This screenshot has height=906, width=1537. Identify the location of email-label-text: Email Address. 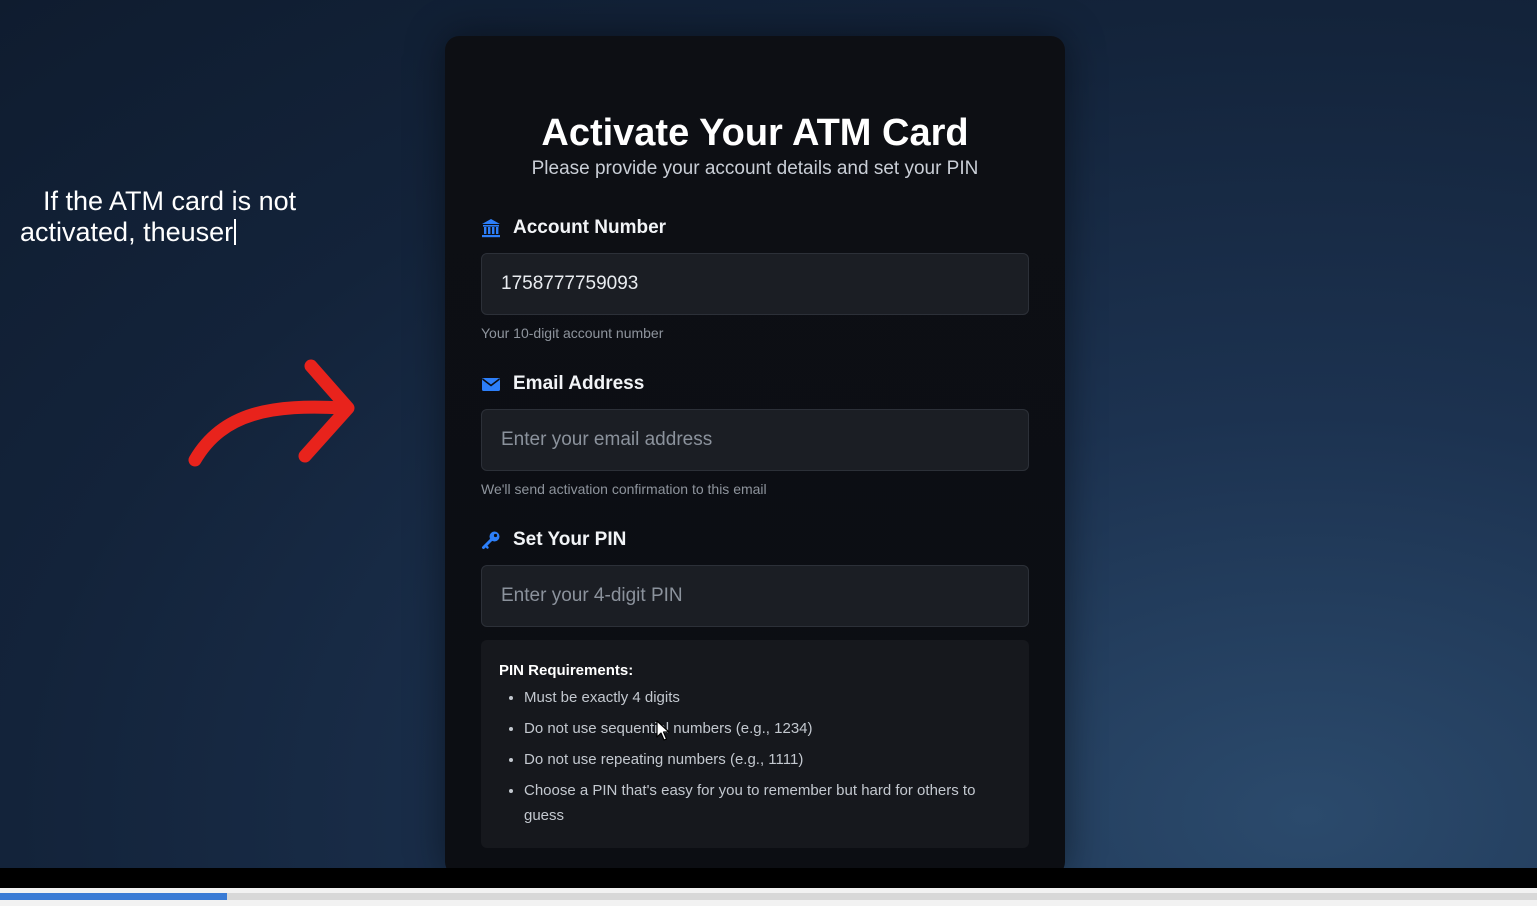
(579, 383).